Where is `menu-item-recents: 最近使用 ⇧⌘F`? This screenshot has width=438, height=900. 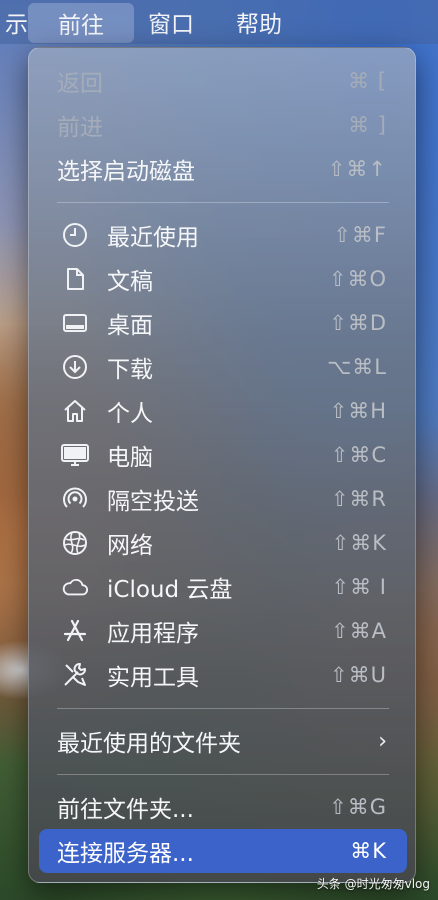 menu-item-recents: 最近使用 ⇧⌘F is located at coordinates (223, 235).